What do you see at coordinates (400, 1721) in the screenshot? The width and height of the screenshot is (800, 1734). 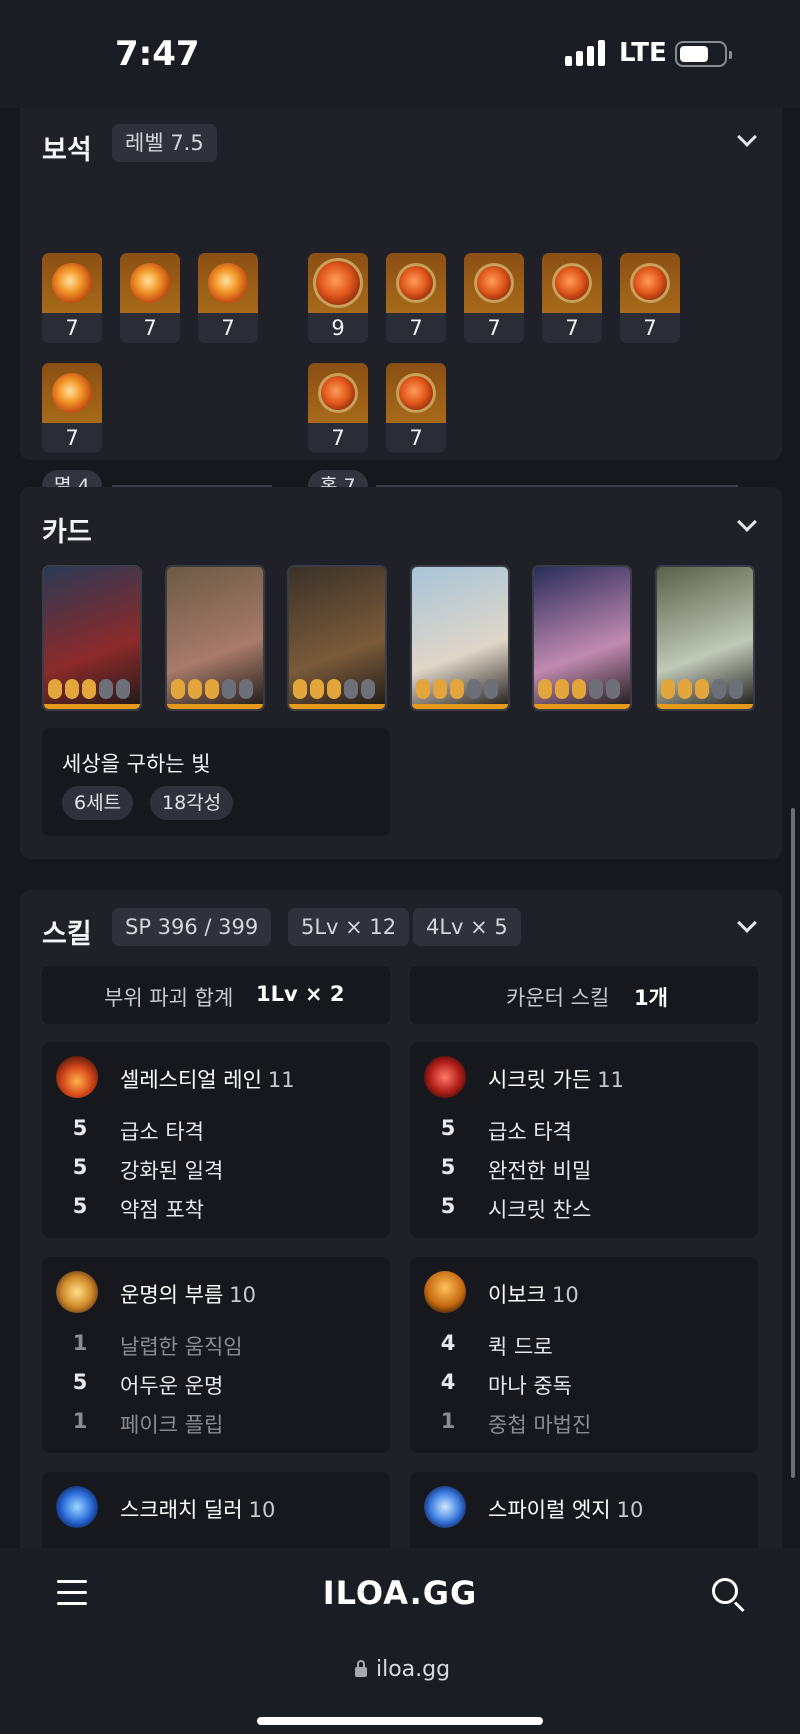 I see `home-indicator` at bounding box center [400, 1721].